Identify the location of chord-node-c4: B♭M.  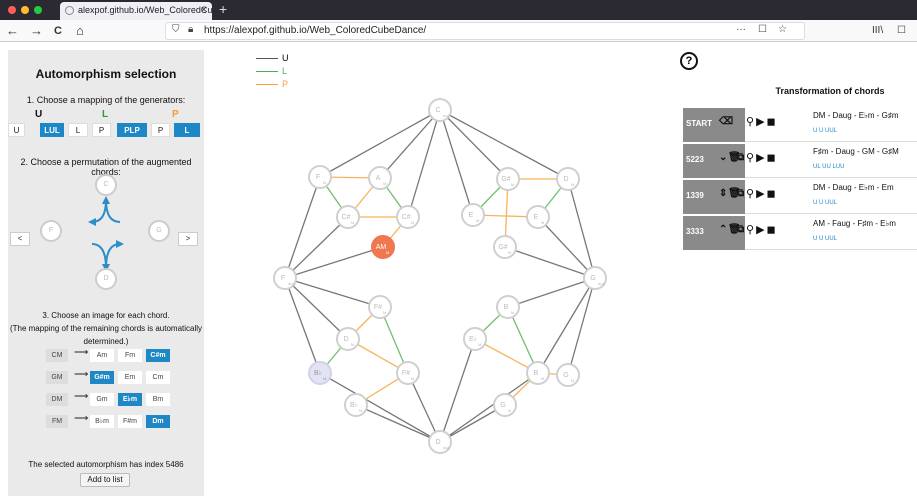
(320, 373).